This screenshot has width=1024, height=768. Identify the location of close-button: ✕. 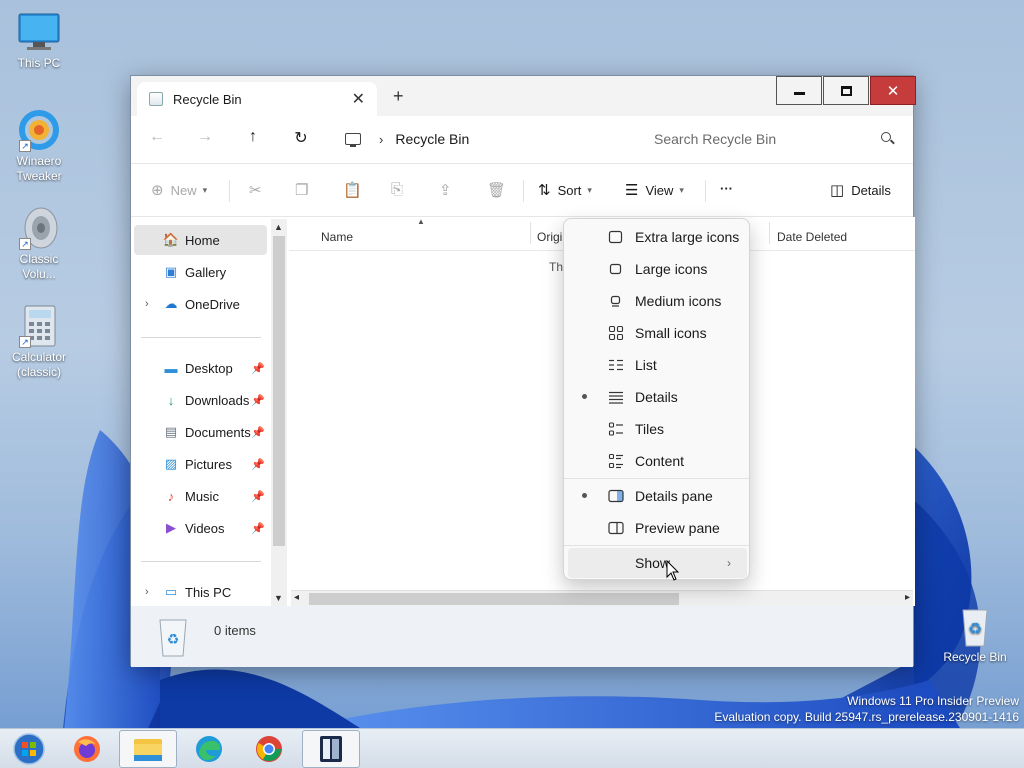
(893, 90).